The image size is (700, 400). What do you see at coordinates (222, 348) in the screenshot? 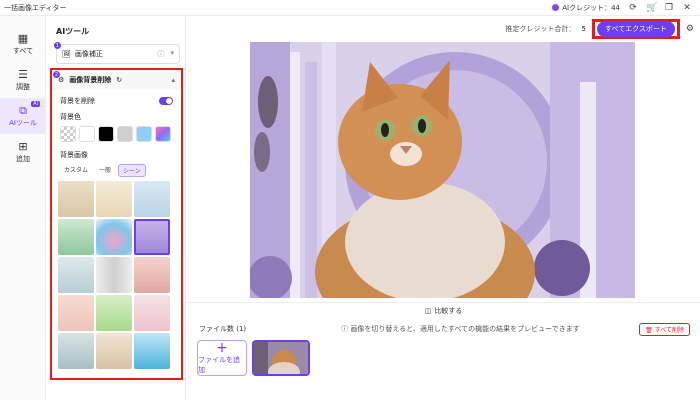
I see `plus-icon: +` at bounding box center [222, 348].